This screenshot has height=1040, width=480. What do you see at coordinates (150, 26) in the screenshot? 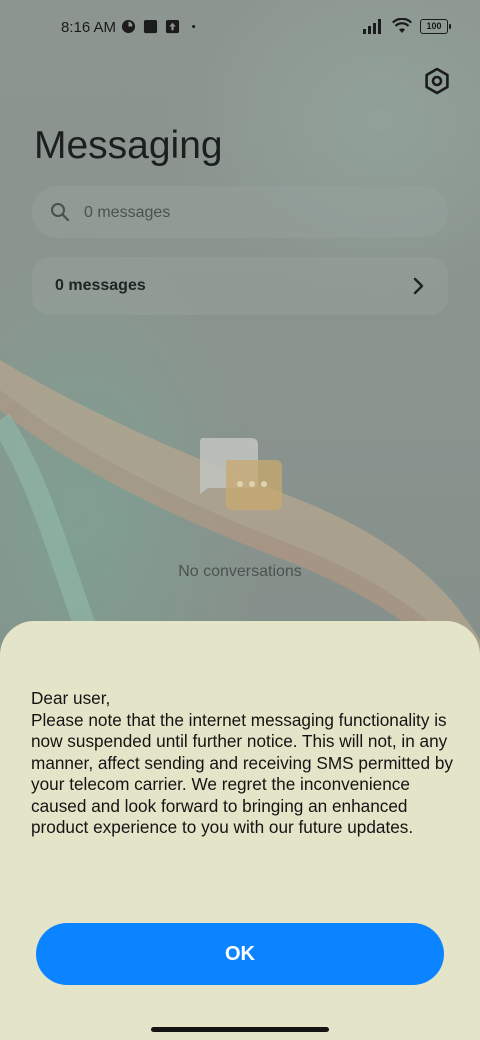
I see `stop-icon` at bounding box center [150, 26].